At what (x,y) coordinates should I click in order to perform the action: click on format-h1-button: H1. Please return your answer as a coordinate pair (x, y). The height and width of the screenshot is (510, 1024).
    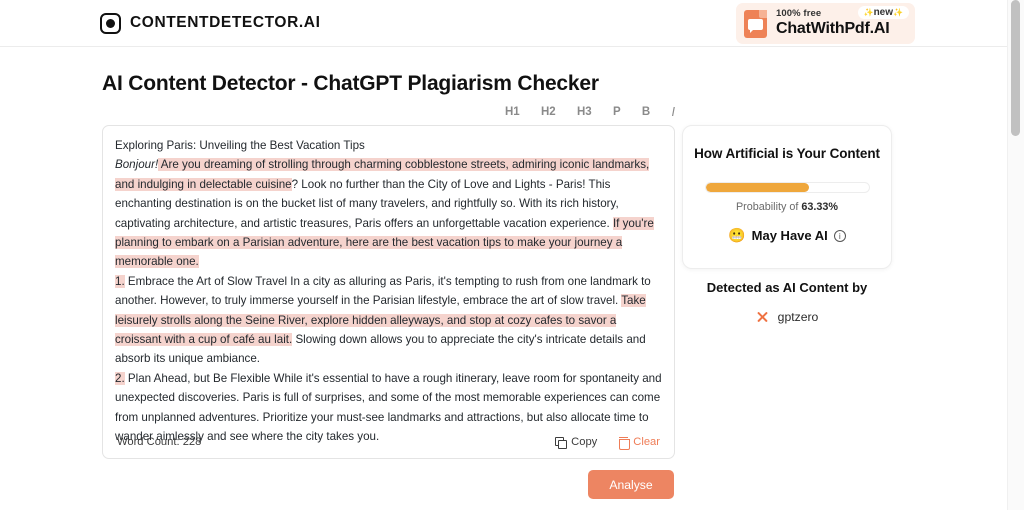
    Looking at the image, I should click on (512, 112).